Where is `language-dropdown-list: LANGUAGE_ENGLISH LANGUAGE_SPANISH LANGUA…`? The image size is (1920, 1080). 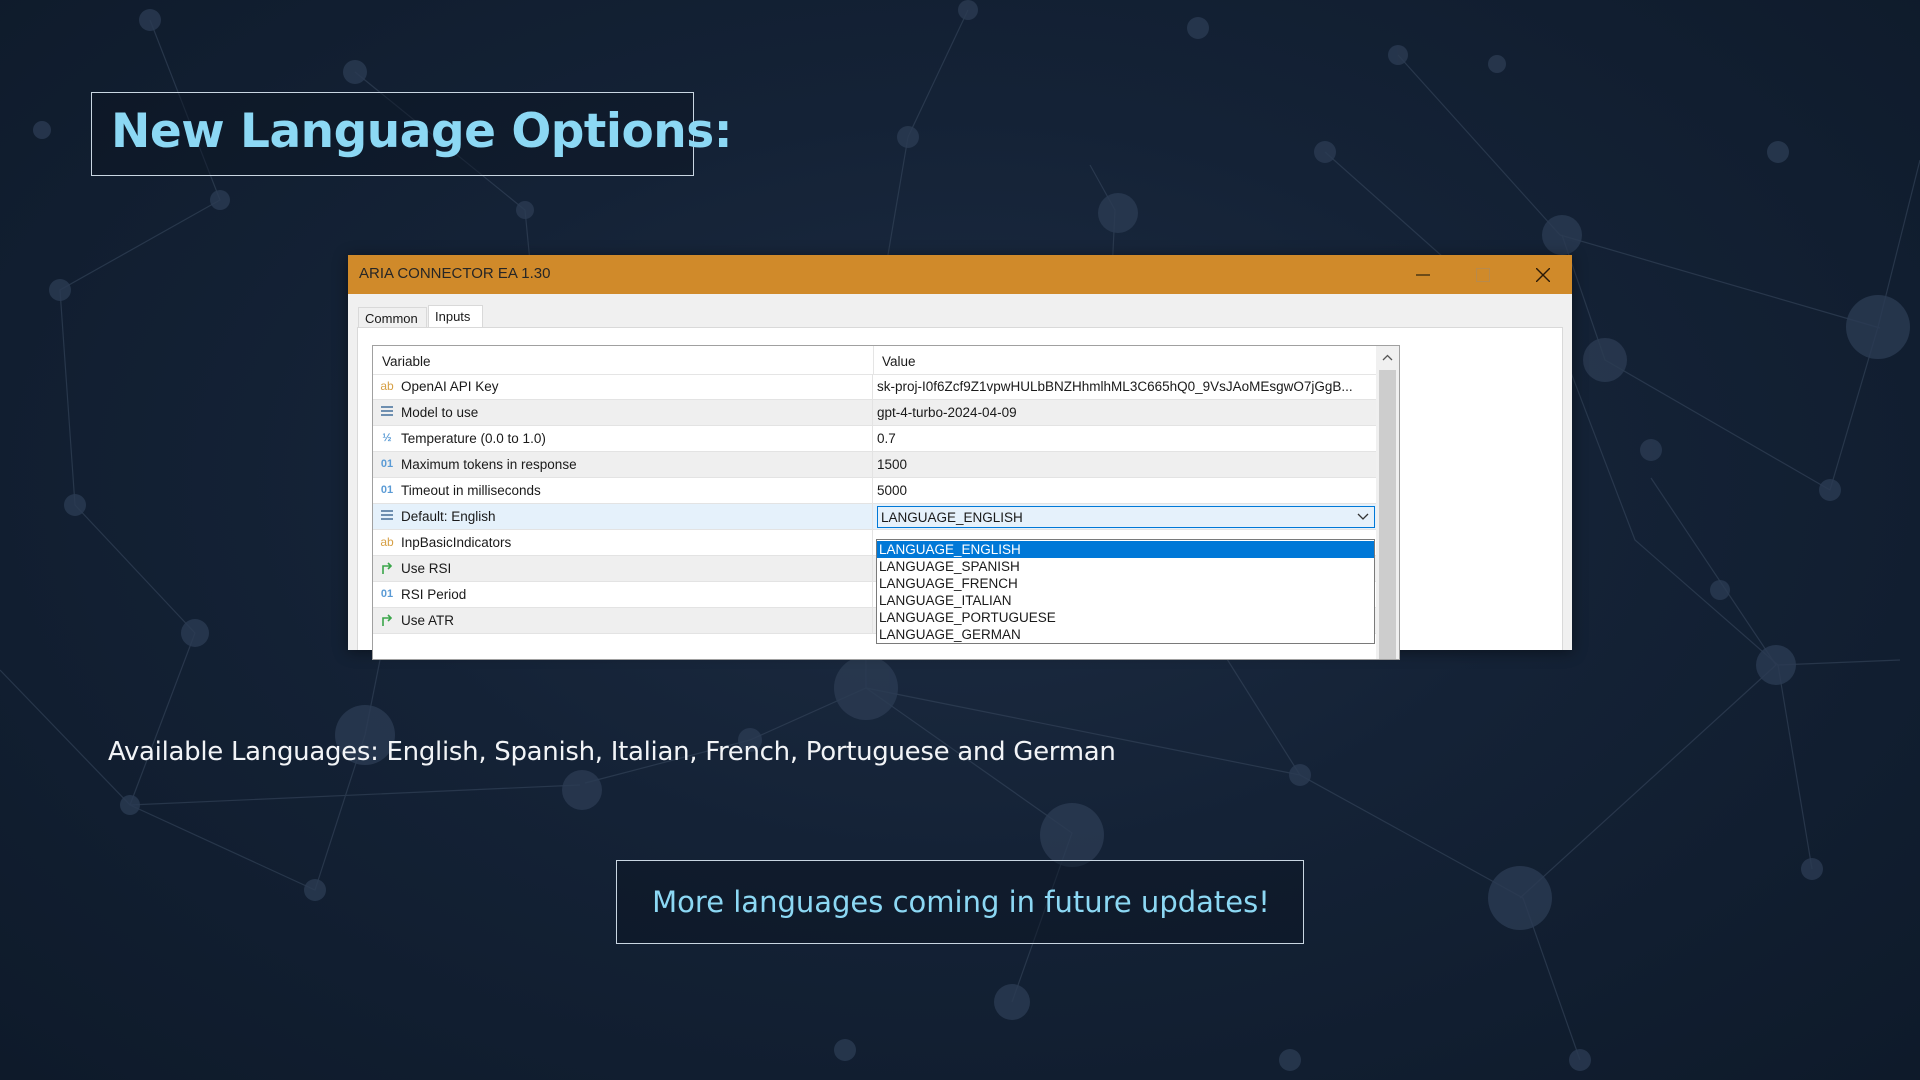 language-dropdown-list: LANGUAGE_ENGLISH LANGUAGE_SPANISH LANGUA… is located at coordinates (1125, 591).